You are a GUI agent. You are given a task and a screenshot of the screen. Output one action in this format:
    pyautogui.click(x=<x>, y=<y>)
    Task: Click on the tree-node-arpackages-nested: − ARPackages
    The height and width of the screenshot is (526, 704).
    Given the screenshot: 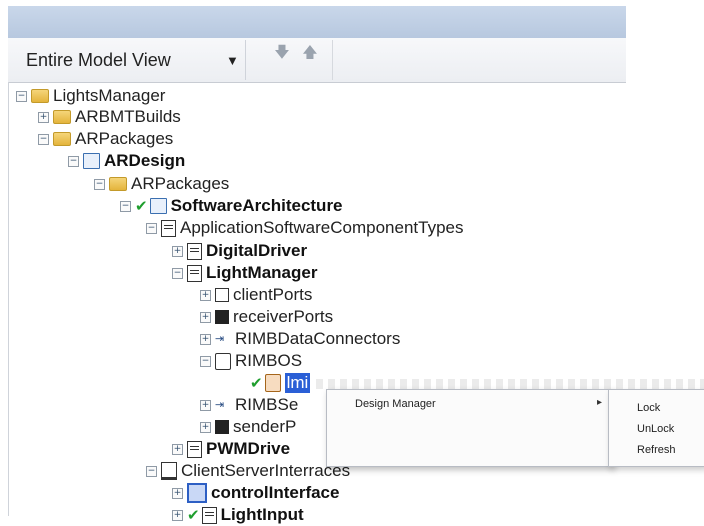 What is the action you would take?
    pyautogui.click(x=161, y=184)
    